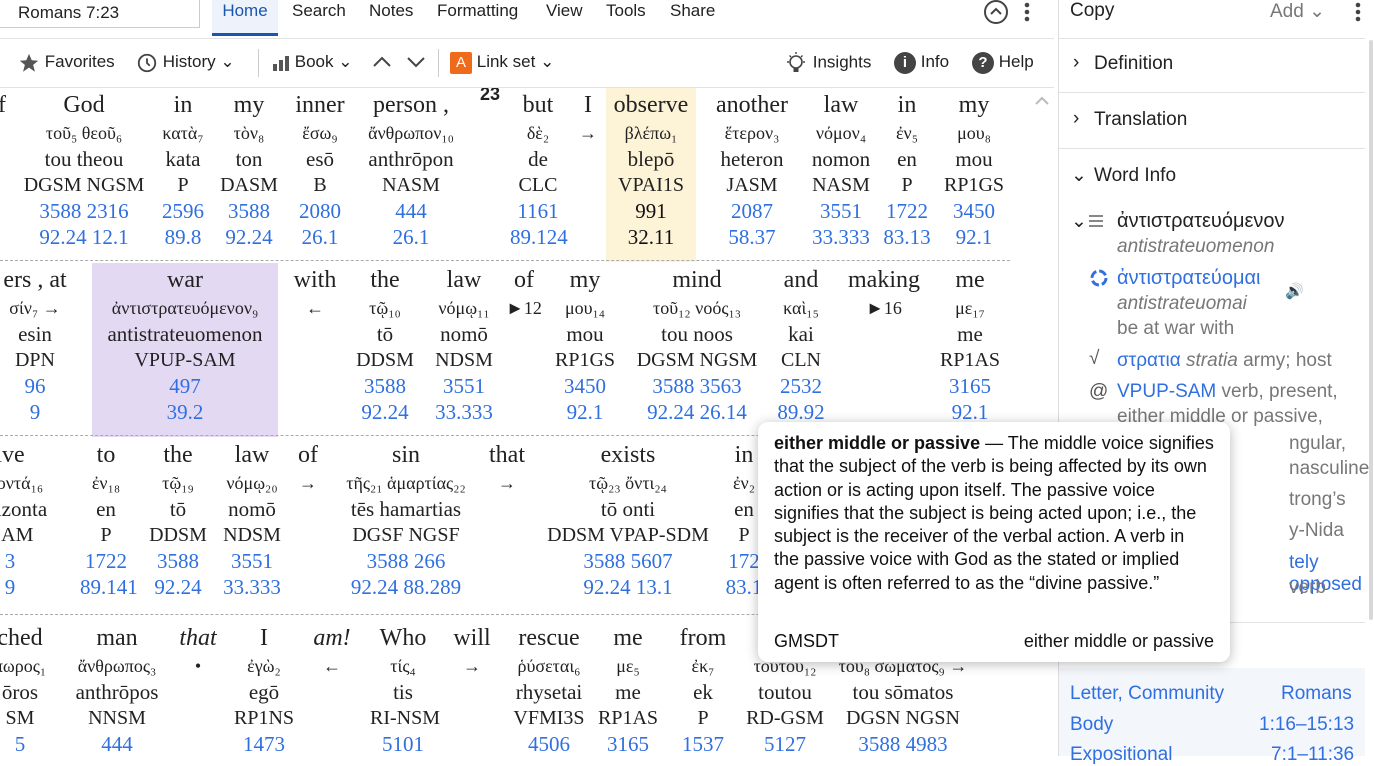 The width and height of the screenshot is (1374, 766). I want to click on tab-home: Home, so click(245, 18).